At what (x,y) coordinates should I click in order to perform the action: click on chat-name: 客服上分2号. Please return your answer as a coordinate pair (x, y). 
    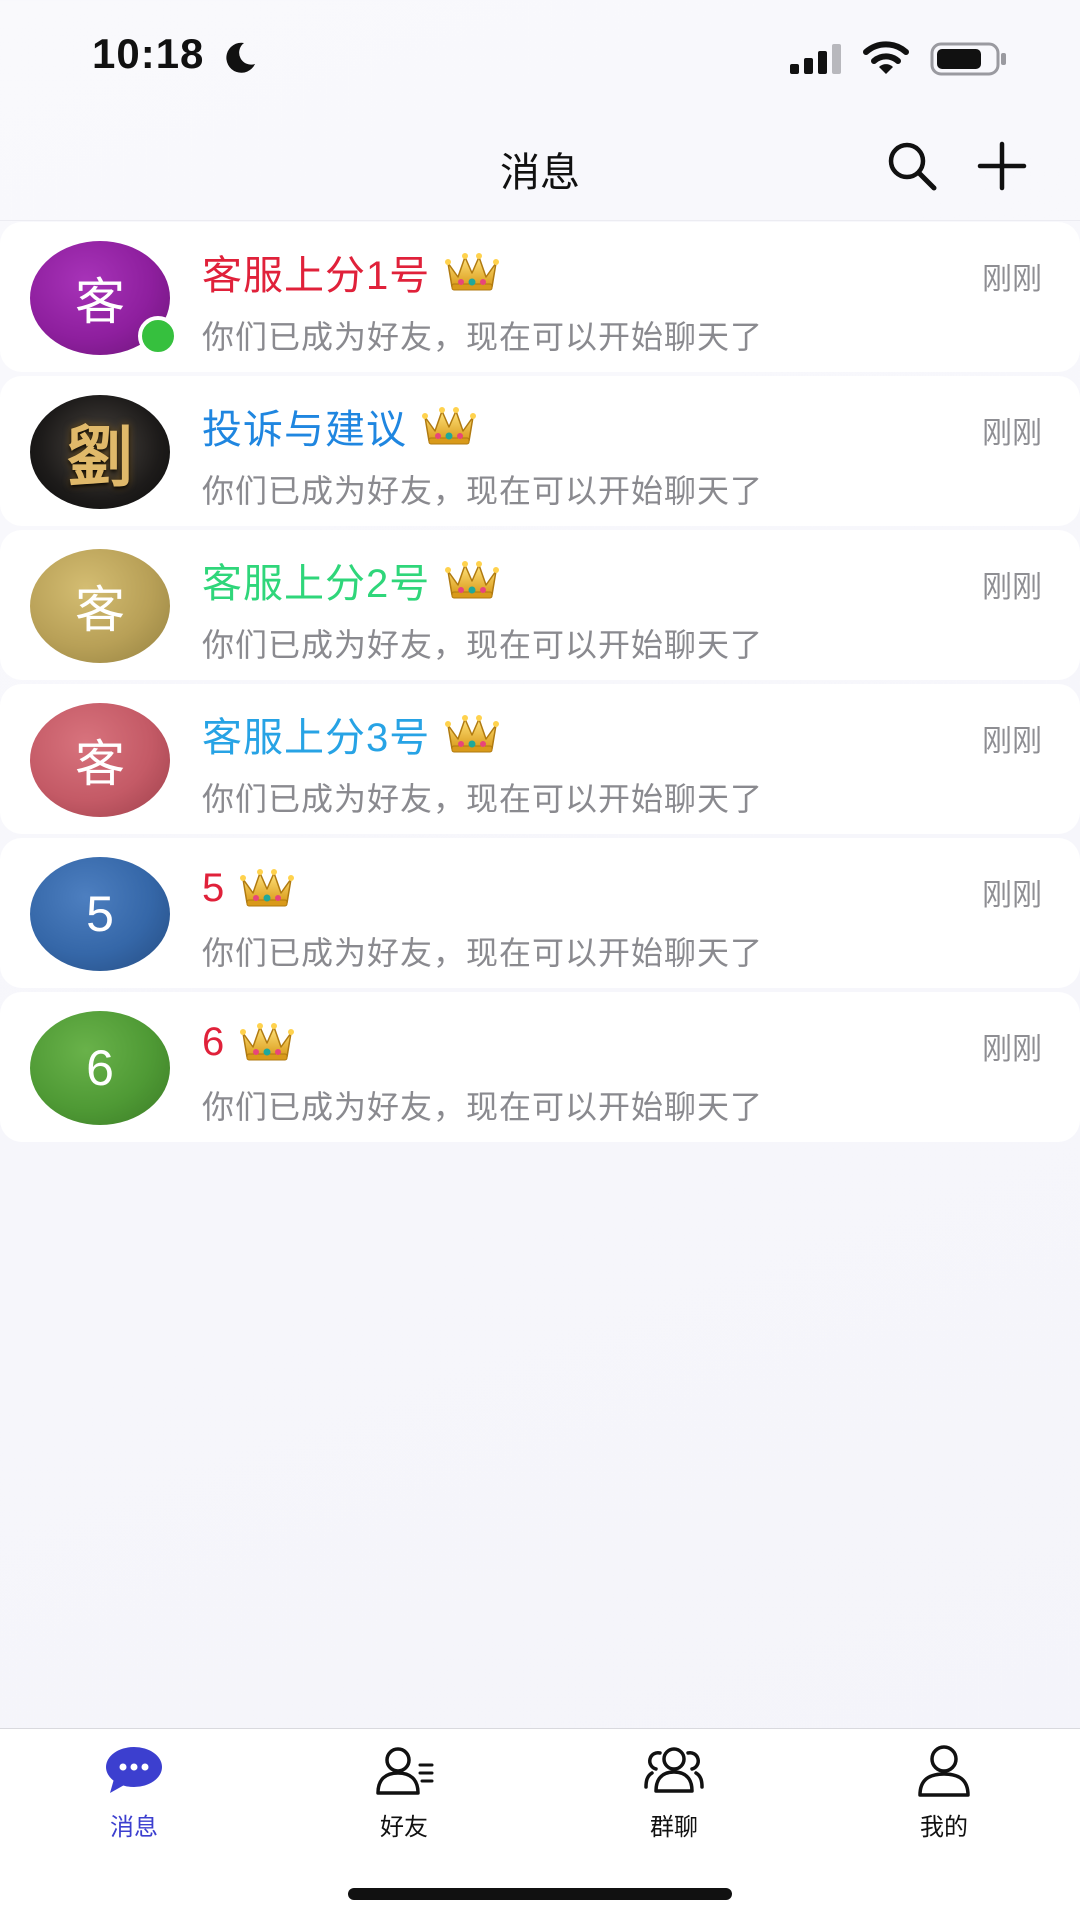
    Looking at the image, I should click on (316, 584).